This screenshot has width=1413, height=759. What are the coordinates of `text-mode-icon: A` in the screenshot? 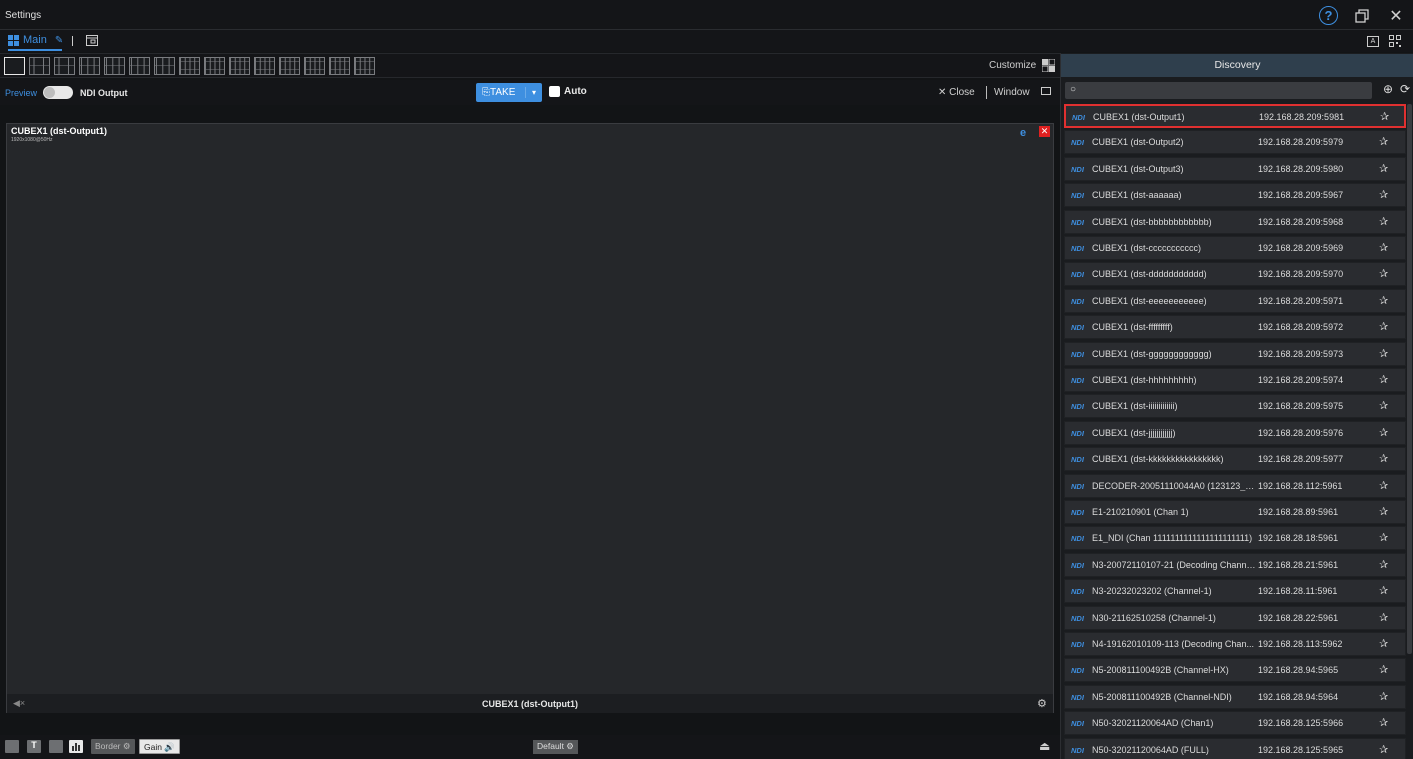 It's located at (1373, 41).